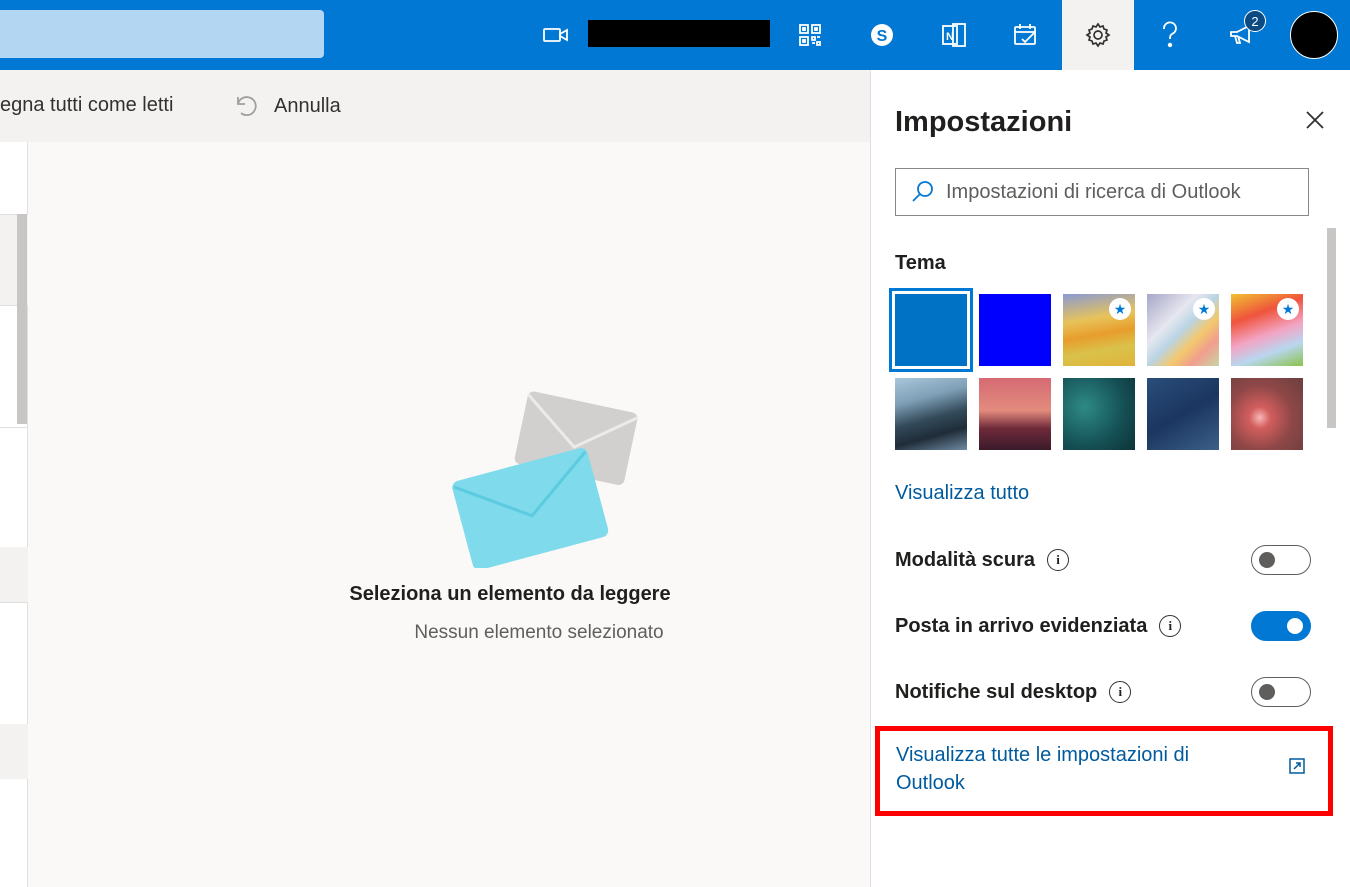 The width and height of the screenshot is (1350, 887). Describe the element at coordinates (679, 33) in the screenshot. I see `redacted-block` at that location.